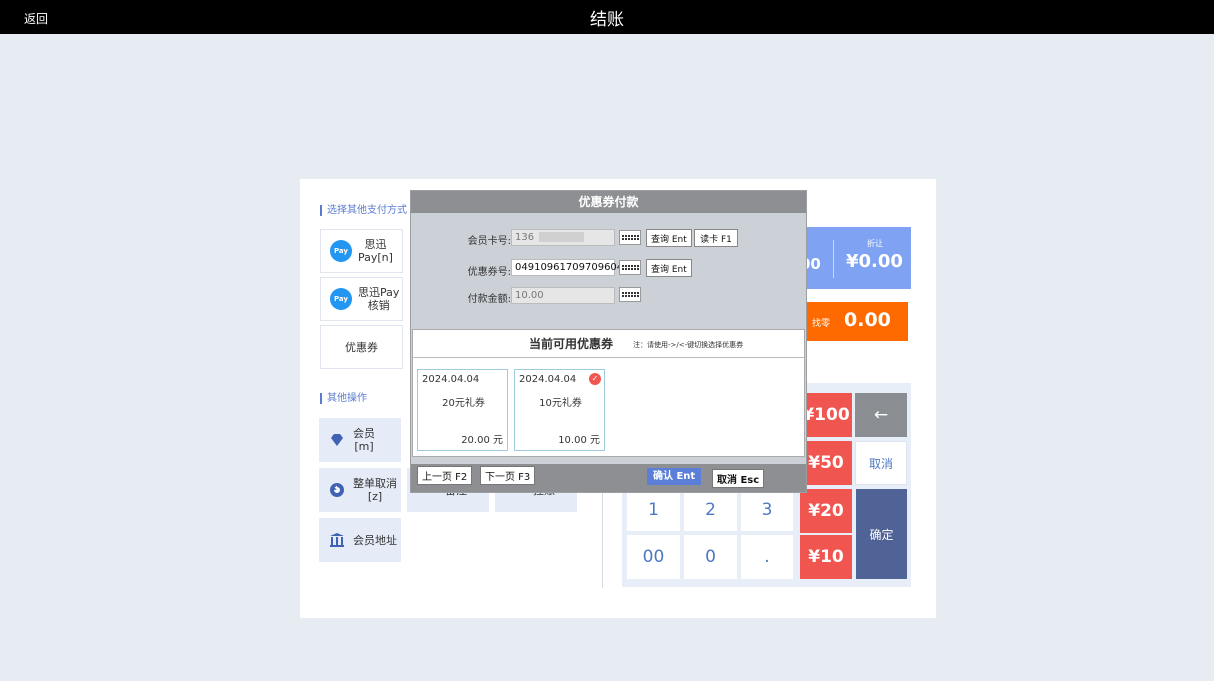  What do you see at coordinates (826, 511) in the screenshot?
I see `quick-20-button: ¥20` at bounding box center [826, 511].